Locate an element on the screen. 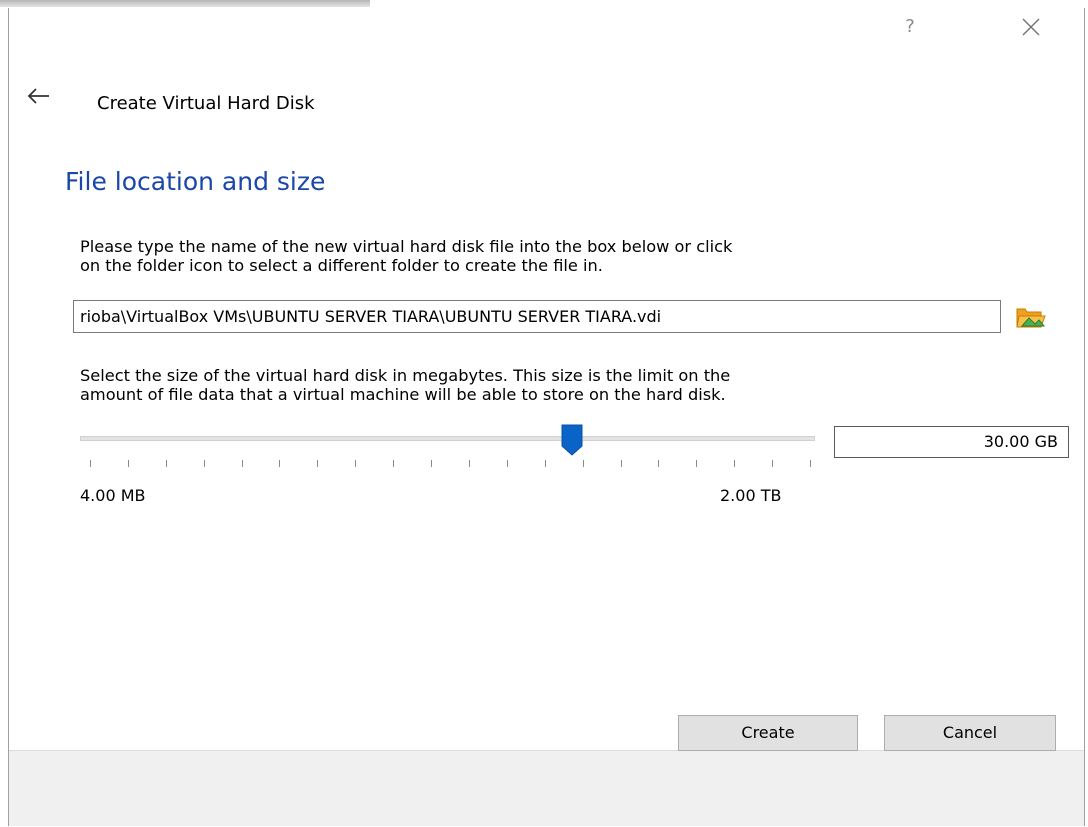  close-icon is located at coordinates (1031, 27).